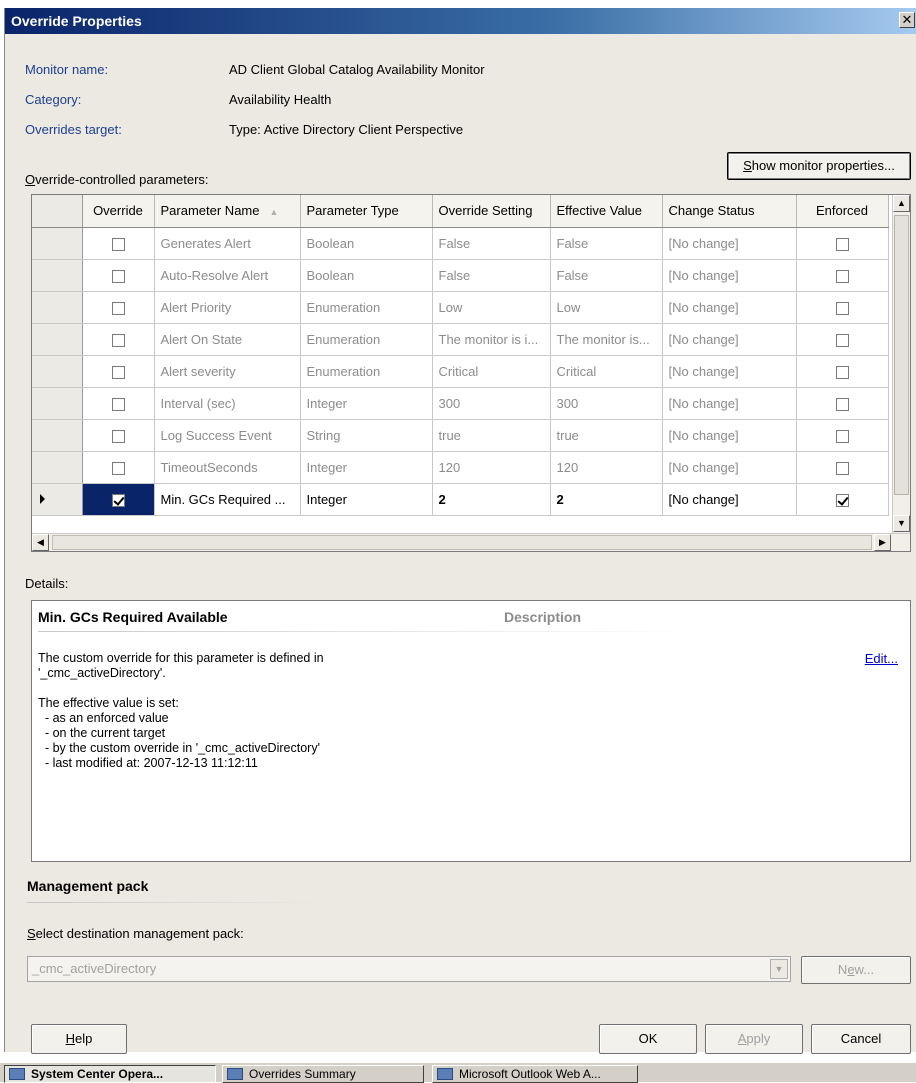 The height and width of the screenshot is (1083, 916). Describe the element at coordinates (30, 179) in the screenshot. I see `label-mnemonic: O` at that location.